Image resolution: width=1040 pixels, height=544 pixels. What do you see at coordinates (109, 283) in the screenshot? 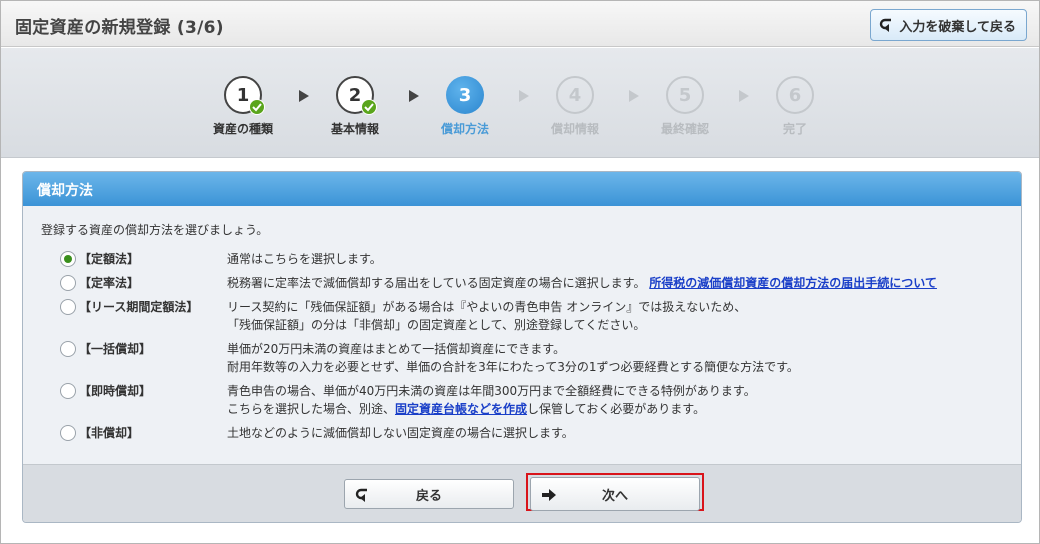
I see `option-name: 【定率法】` at bounding box center [109, 283].